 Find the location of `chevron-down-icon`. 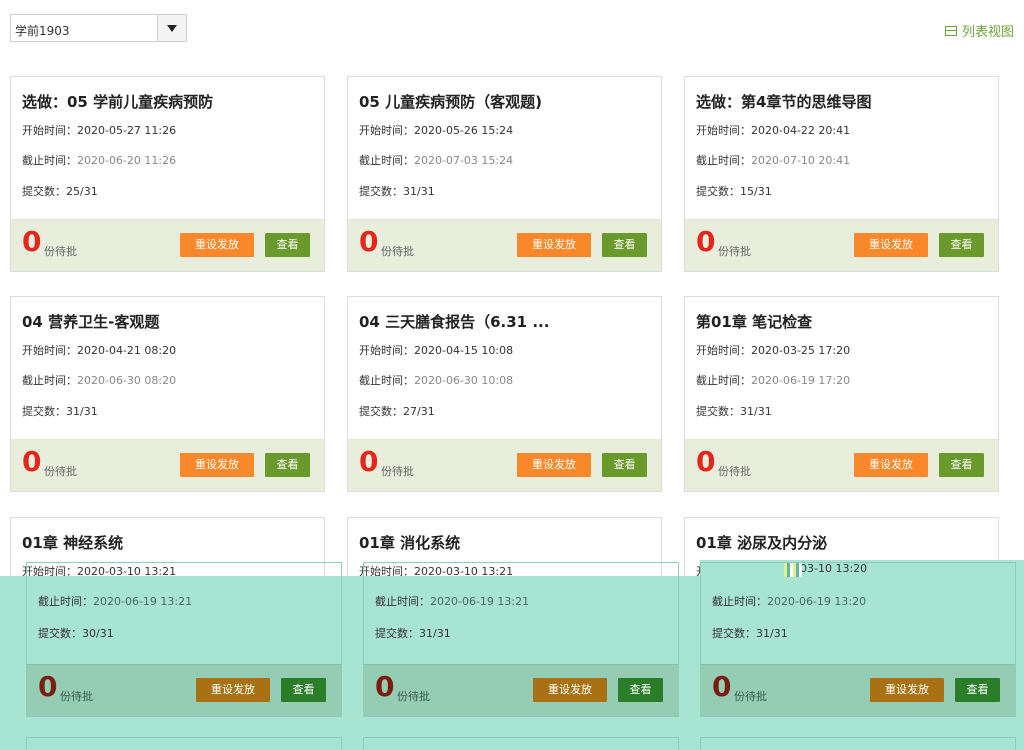

chevron-down-icon is located at coordinates (171, 28).